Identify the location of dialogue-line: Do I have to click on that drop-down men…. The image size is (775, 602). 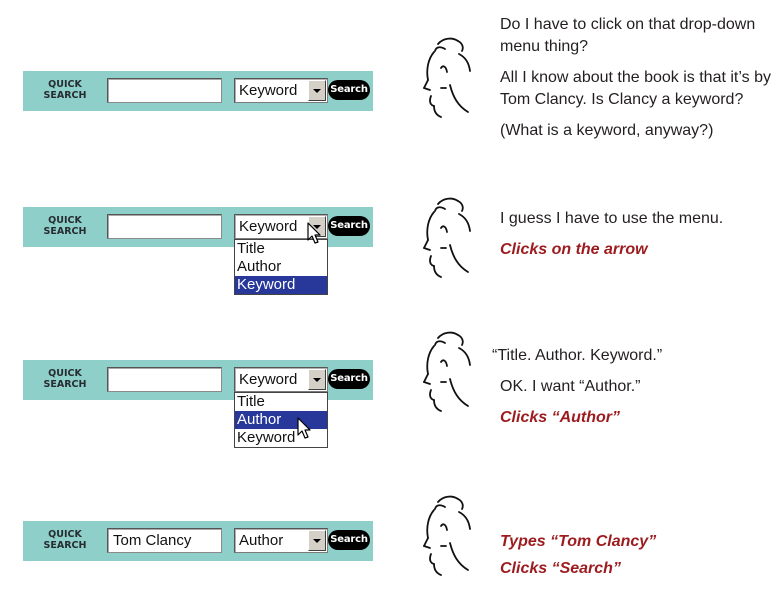
(628, 35).